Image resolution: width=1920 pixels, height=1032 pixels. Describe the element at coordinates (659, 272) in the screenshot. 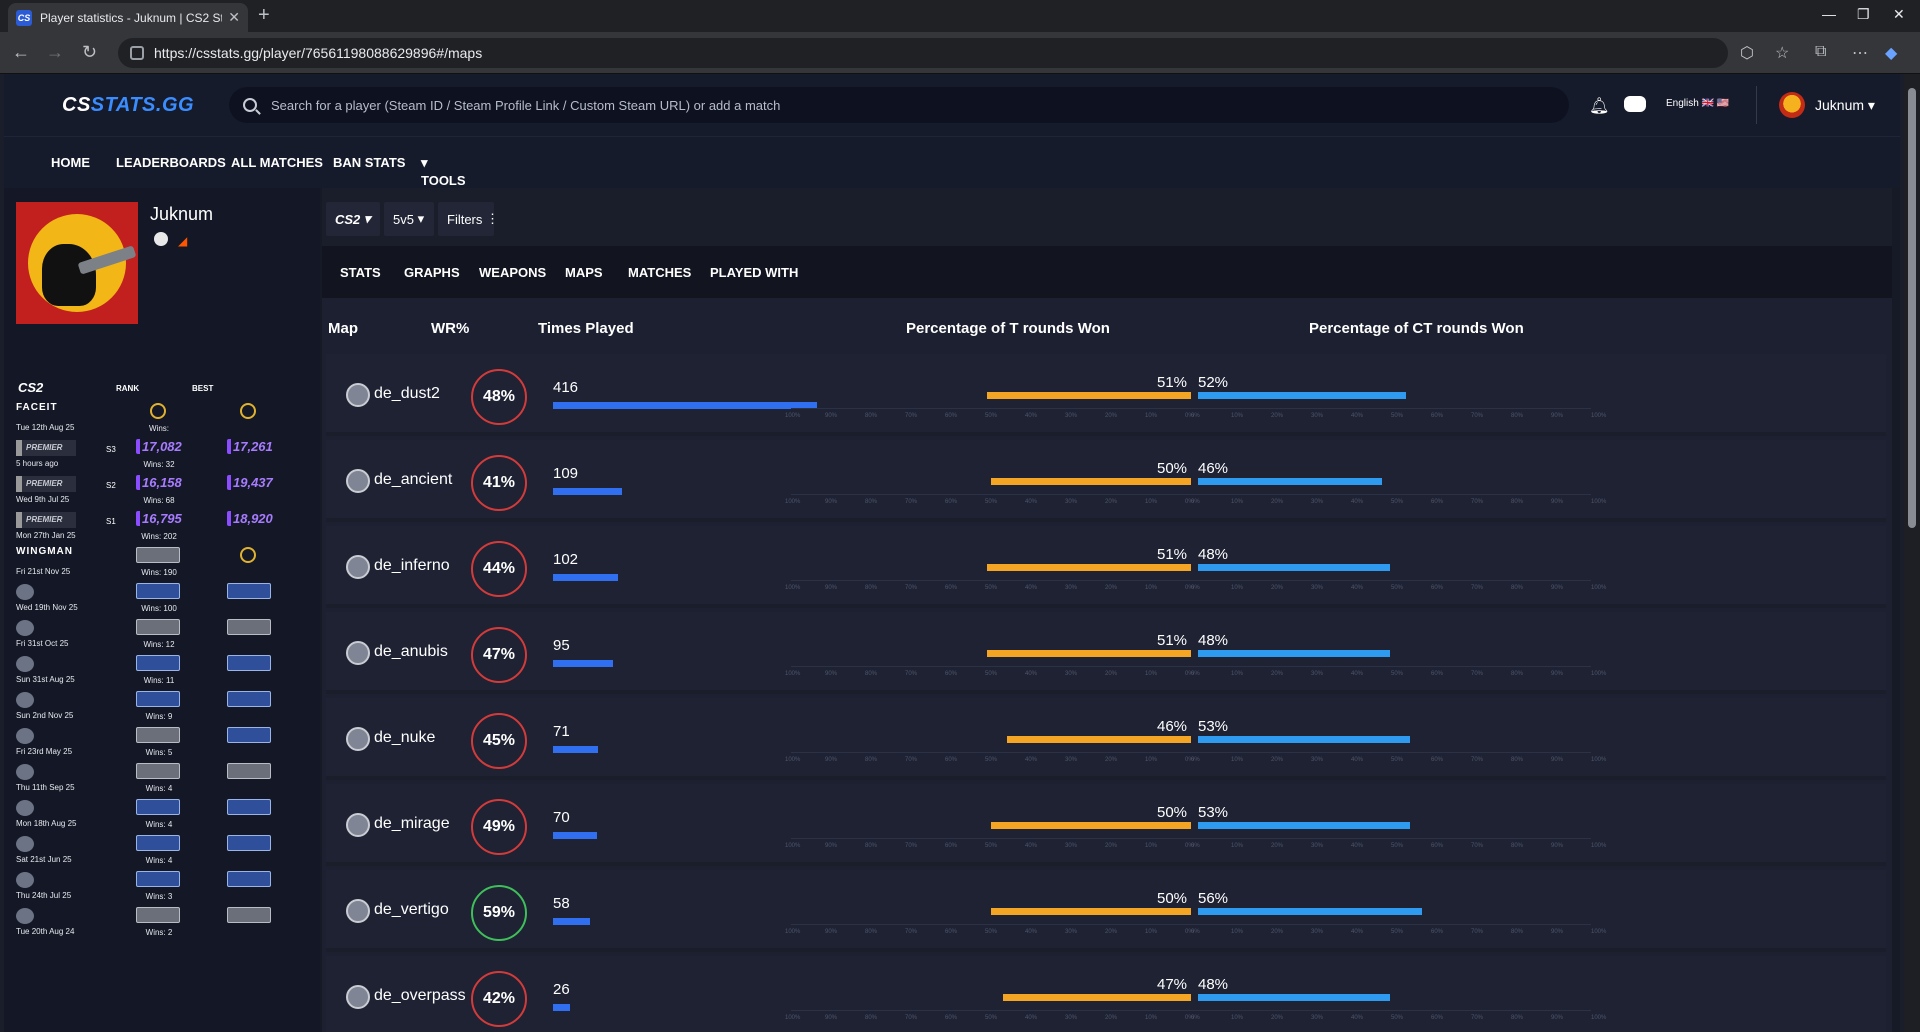

I see `tab-matches: MATCHES` at that location.